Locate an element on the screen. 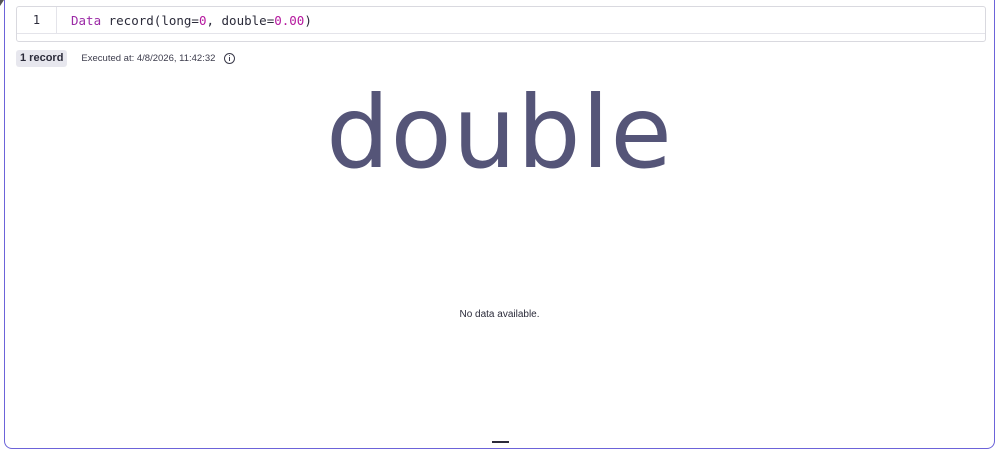  code-keyword: Data is located at coordinates (86, 20).